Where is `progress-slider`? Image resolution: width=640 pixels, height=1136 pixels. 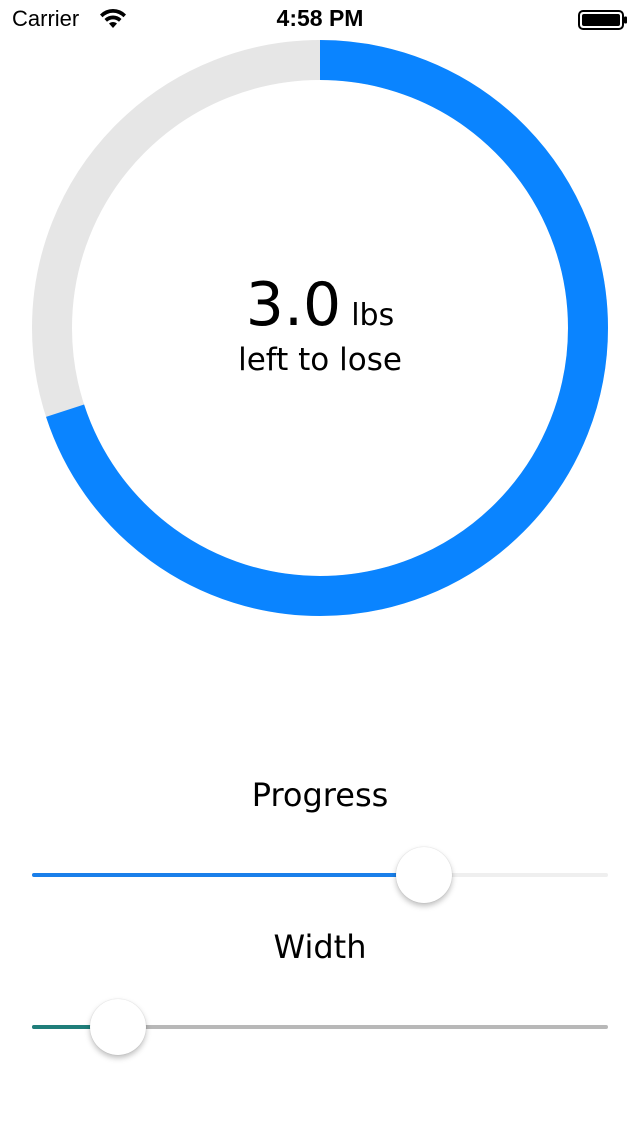
progress-slider is located at coordinates (320, 875).